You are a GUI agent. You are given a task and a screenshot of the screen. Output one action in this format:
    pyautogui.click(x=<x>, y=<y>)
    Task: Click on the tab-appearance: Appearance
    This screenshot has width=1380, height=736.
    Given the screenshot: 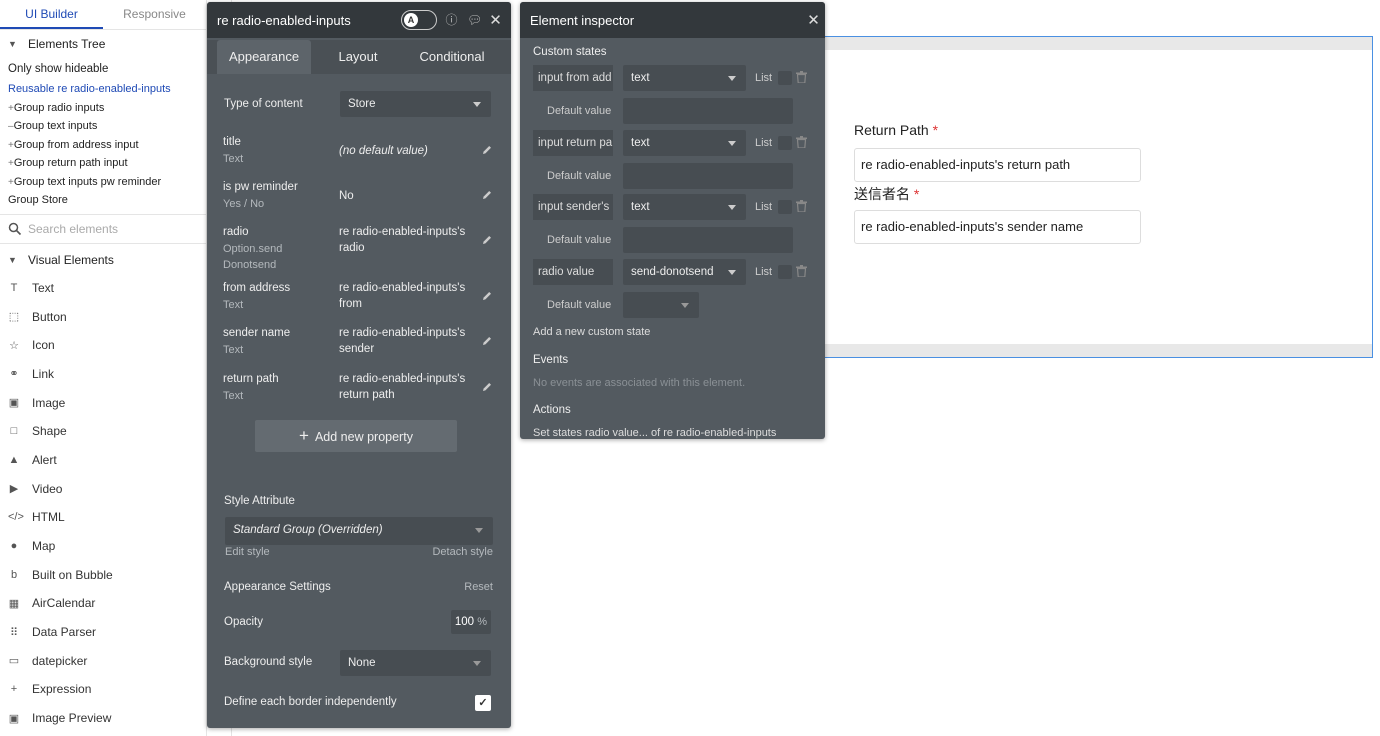 What is the action you would take?
    pyautogui.click(x=264, y=57)
    